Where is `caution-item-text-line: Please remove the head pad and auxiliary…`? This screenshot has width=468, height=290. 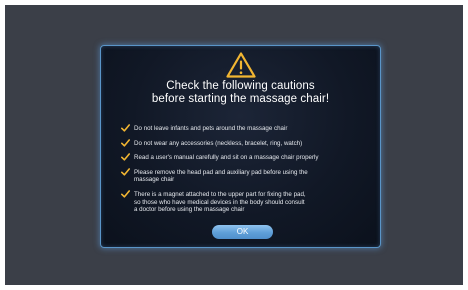 caution-item-text-line: Please remove the head pad and auxiliary… is located at coordinates (221, 172).